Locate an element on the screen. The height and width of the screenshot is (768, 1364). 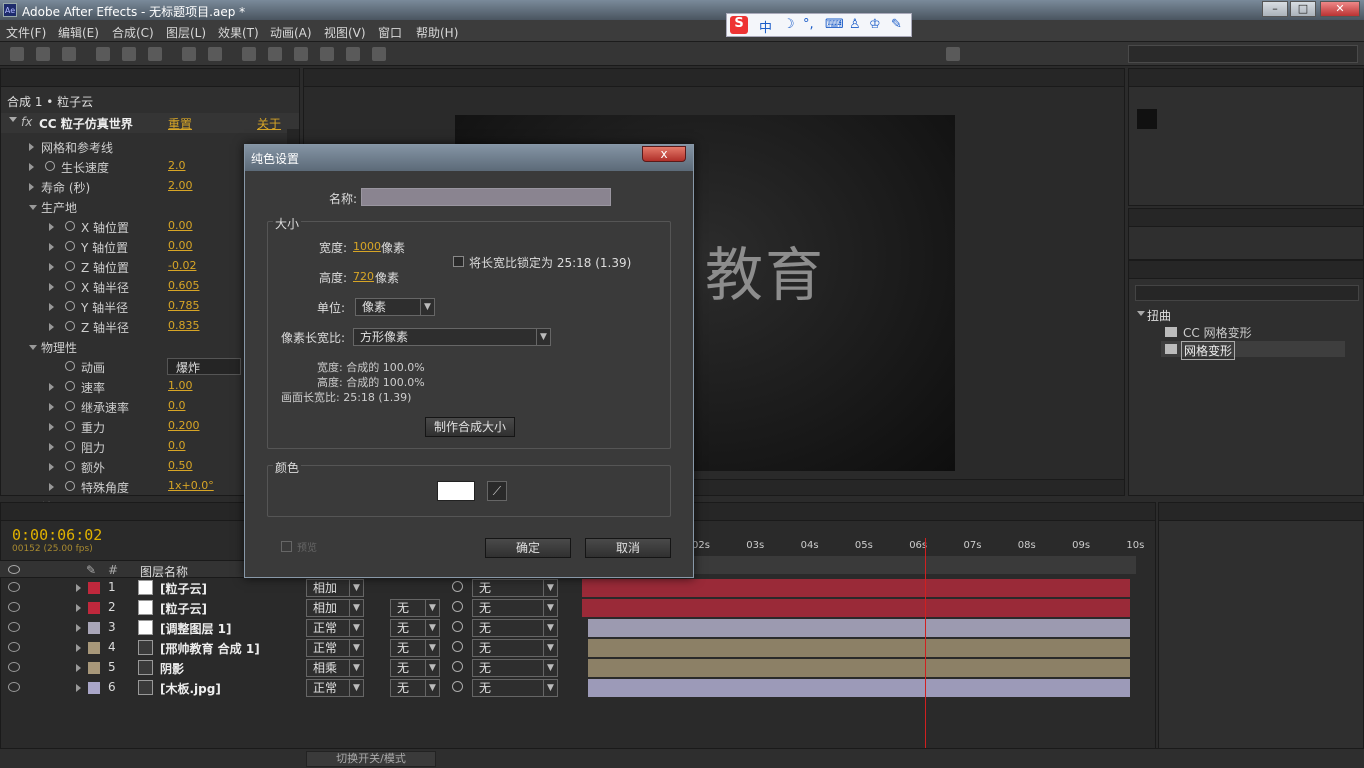
effect-param-value: 0.0 is located at coordinates (177, 445).